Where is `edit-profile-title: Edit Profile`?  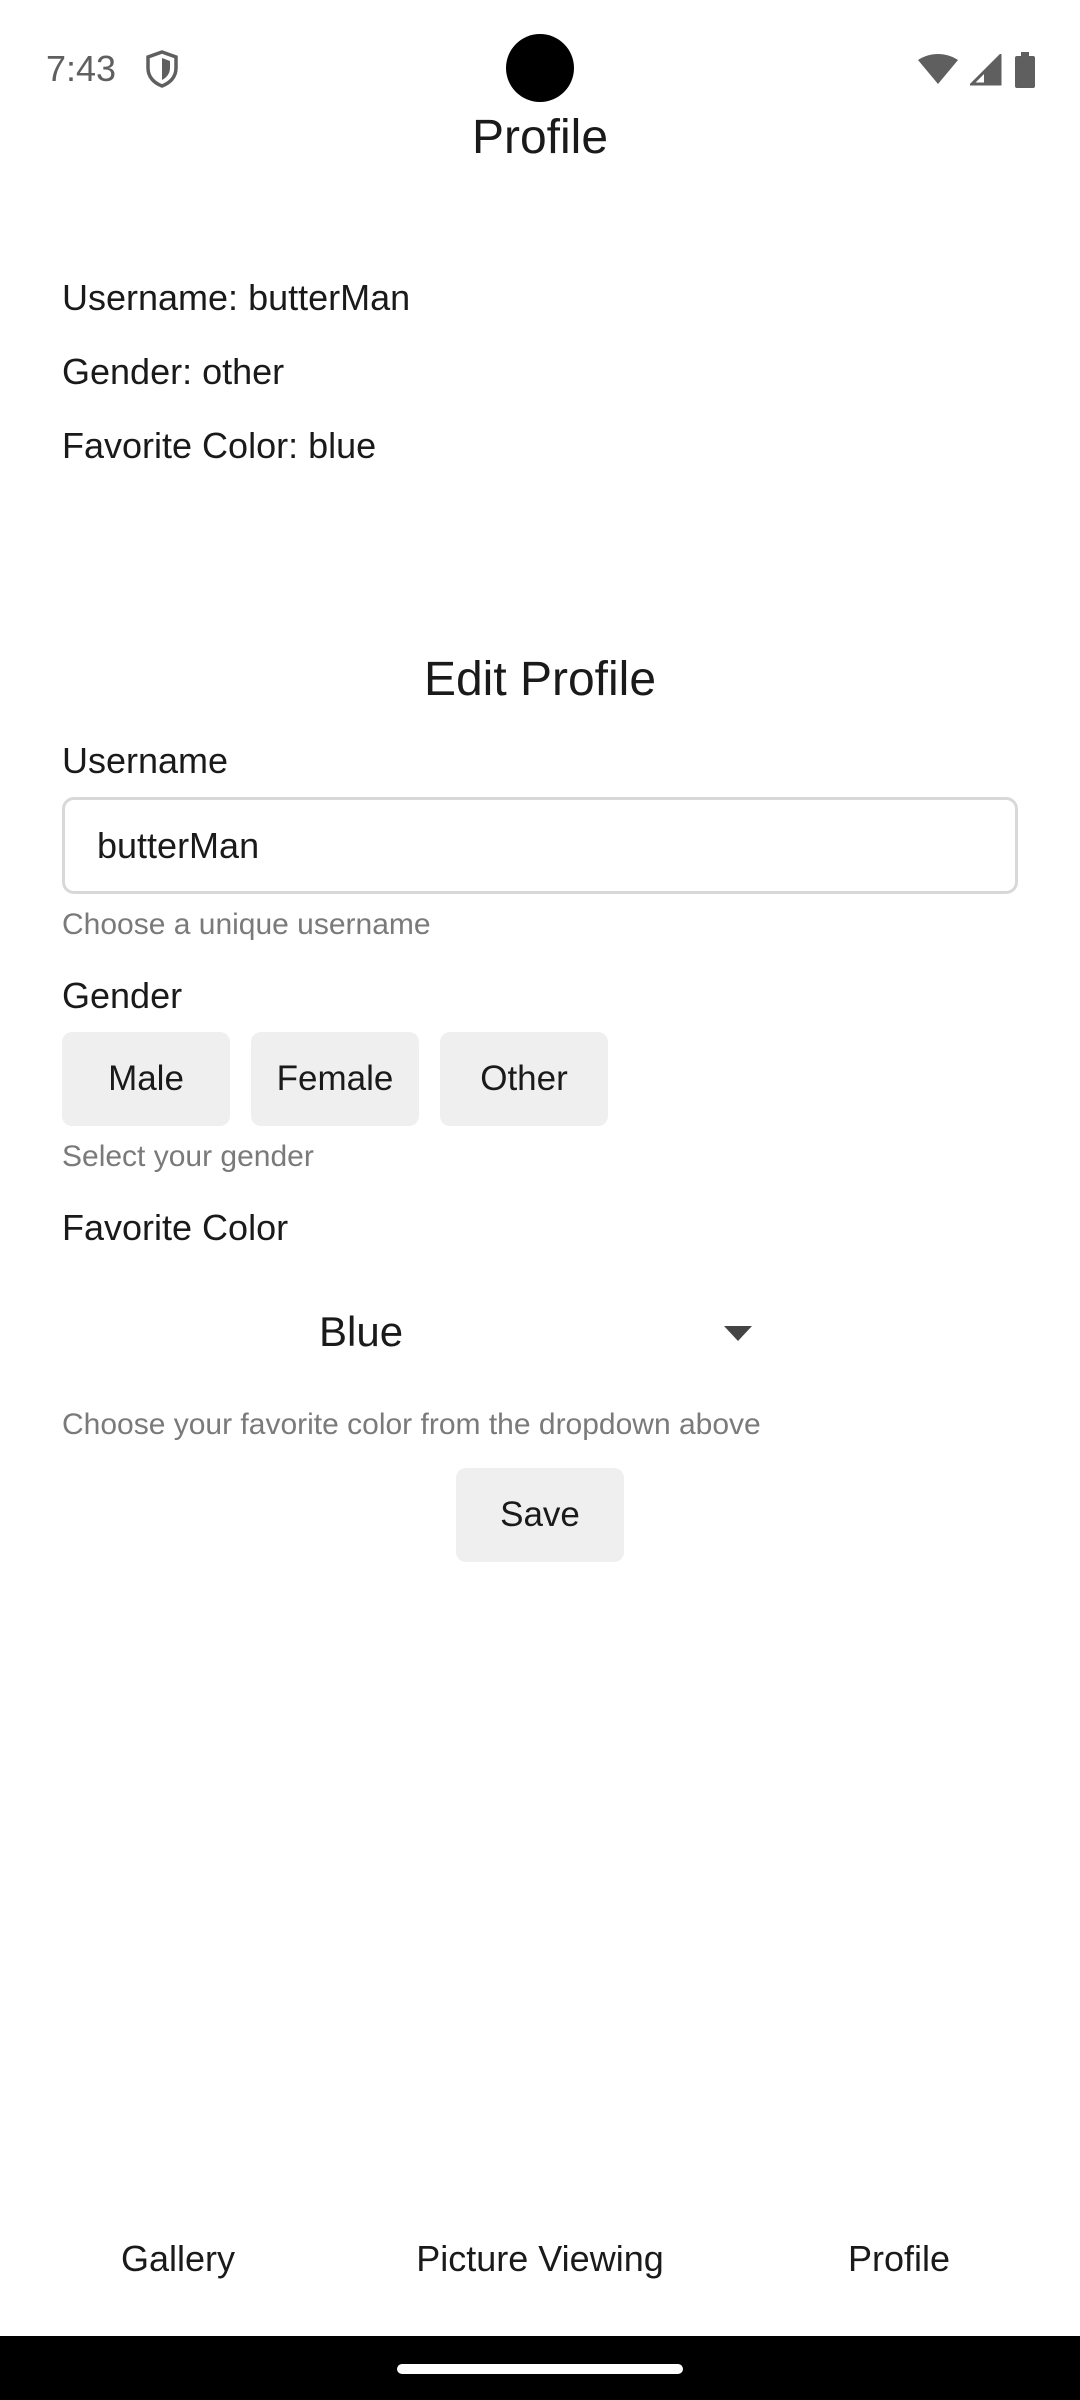
edit-profile-title: Edit Profile is located at coordinates (540, 679).